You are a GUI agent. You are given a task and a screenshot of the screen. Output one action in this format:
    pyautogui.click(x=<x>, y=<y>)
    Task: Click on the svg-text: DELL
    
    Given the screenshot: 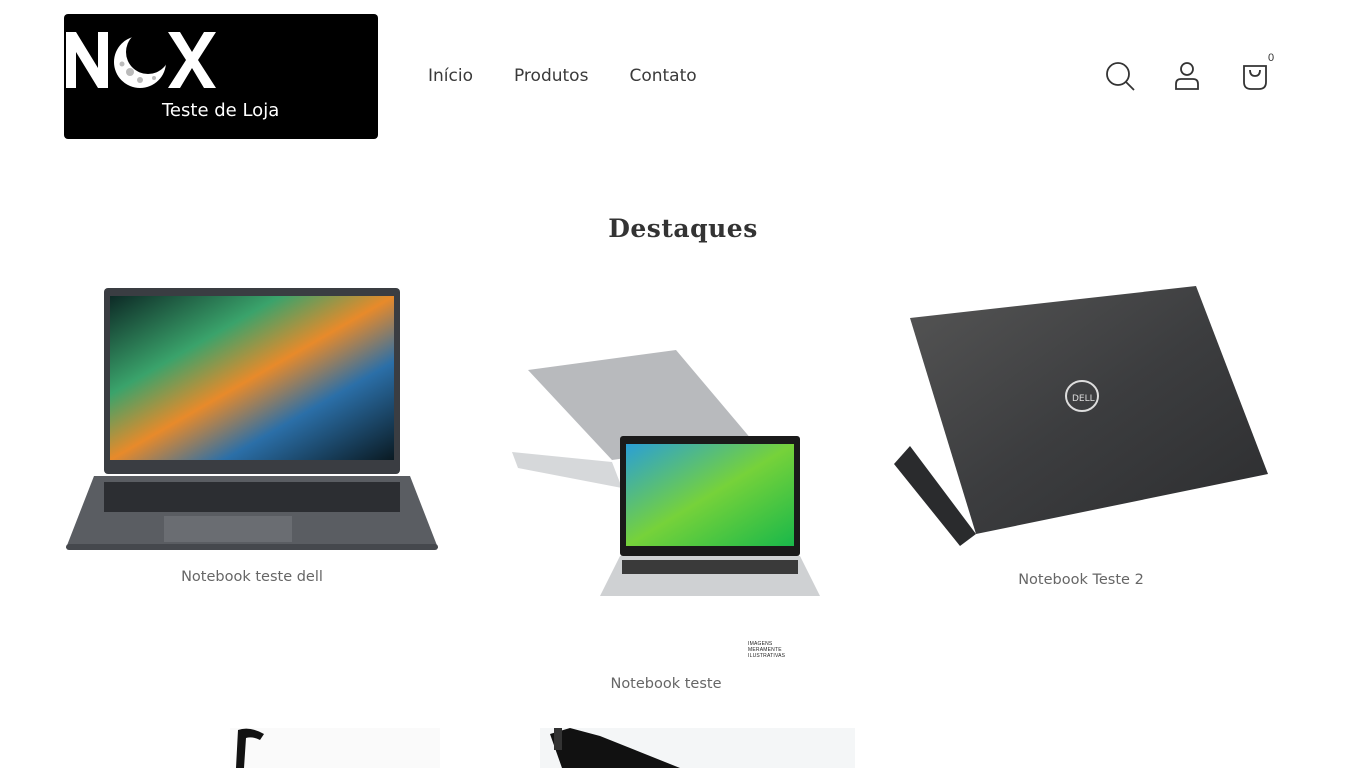 What is the action you would take?
    pyautogui.click(x=1083, y=399)
    